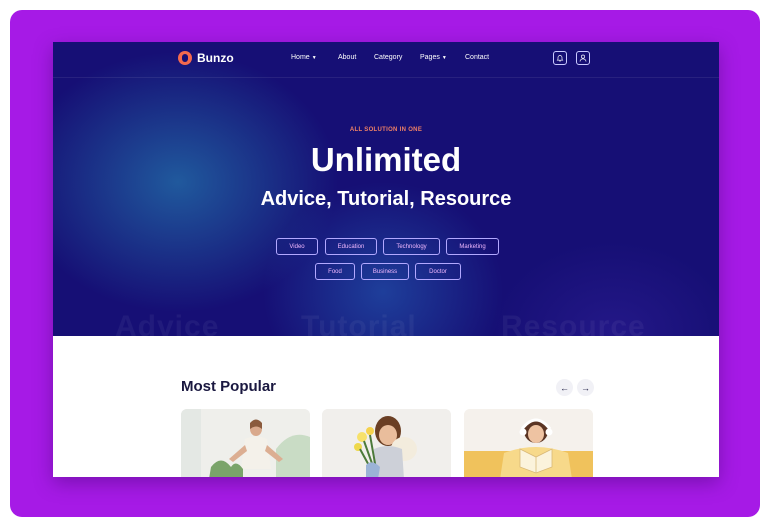 The height and width of the screenshot is (527, 770). Describe the element at coordinates (411, 246) in the screenshot. I see `tag-technology: Technology` at that location.